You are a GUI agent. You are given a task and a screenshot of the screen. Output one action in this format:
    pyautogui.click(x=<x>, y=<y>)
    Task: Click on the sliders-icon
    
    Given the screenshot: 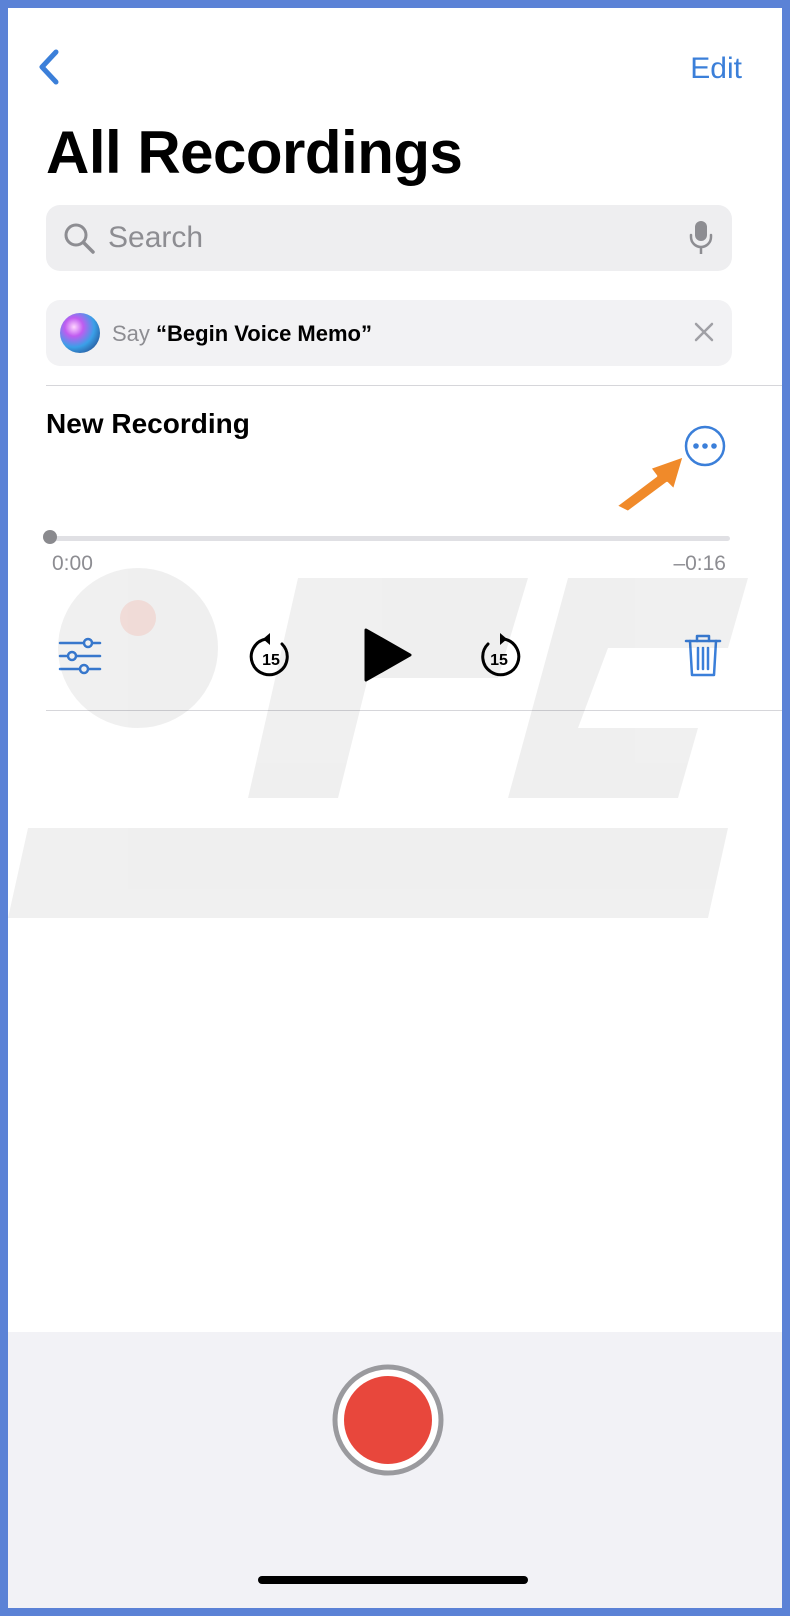 What is the action you would take?
    pyautogui.click(x=80, y=656)
    